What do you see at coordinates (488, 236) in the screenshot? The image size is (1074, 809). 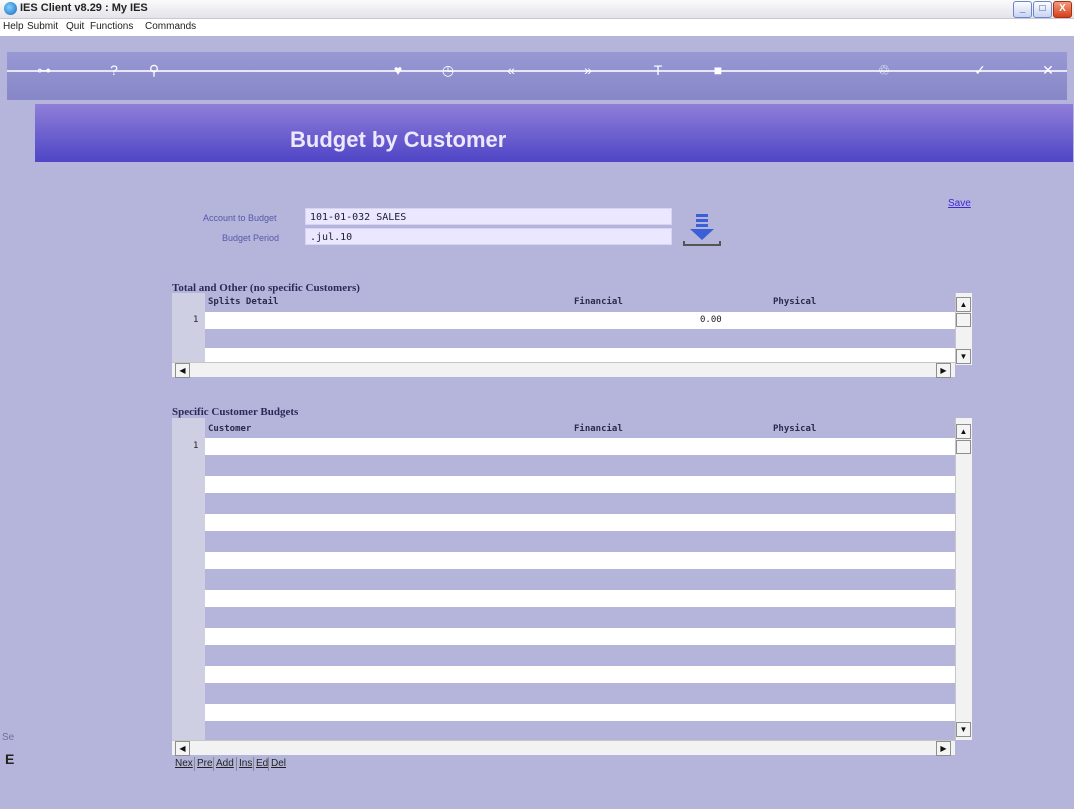 I see `period-field: .jul.10` at bounding box center [488, 236].